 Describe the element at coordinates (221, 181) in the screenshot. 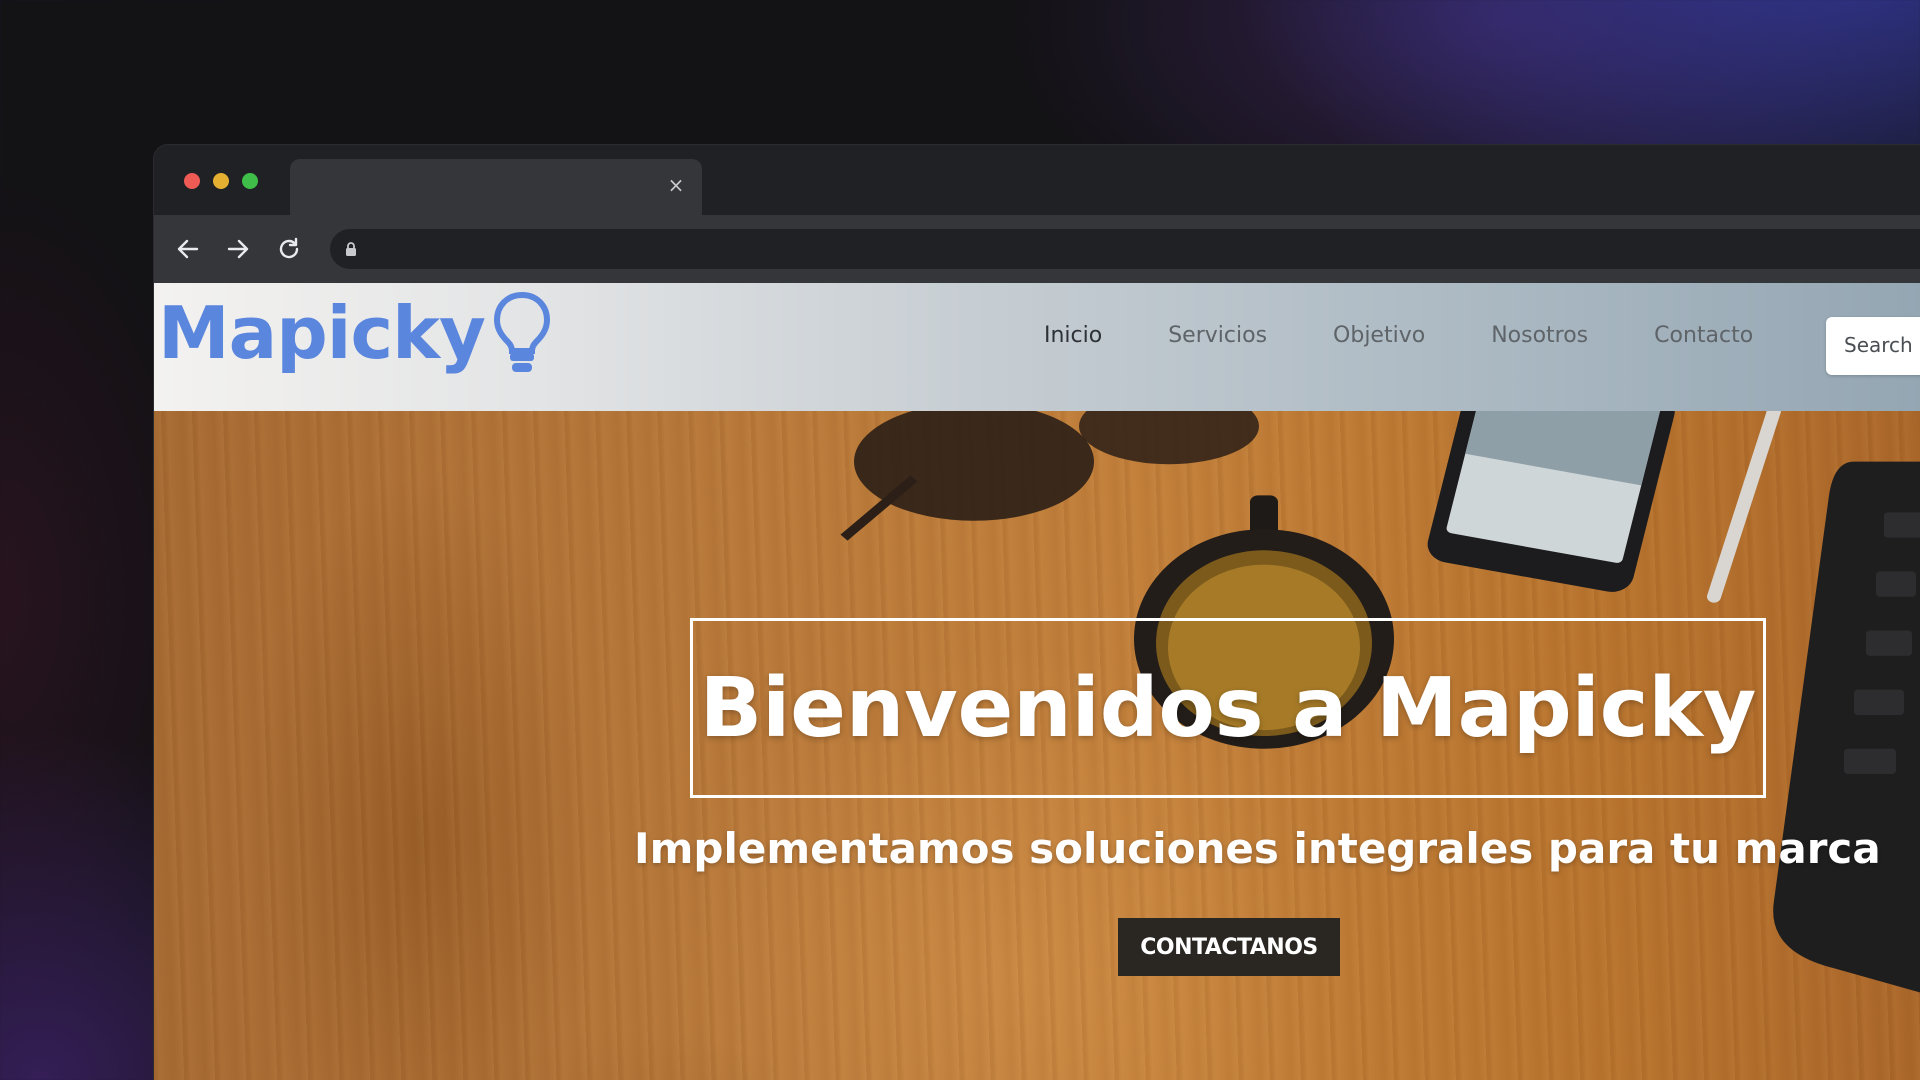

I see `minimize-window-button` at that location.